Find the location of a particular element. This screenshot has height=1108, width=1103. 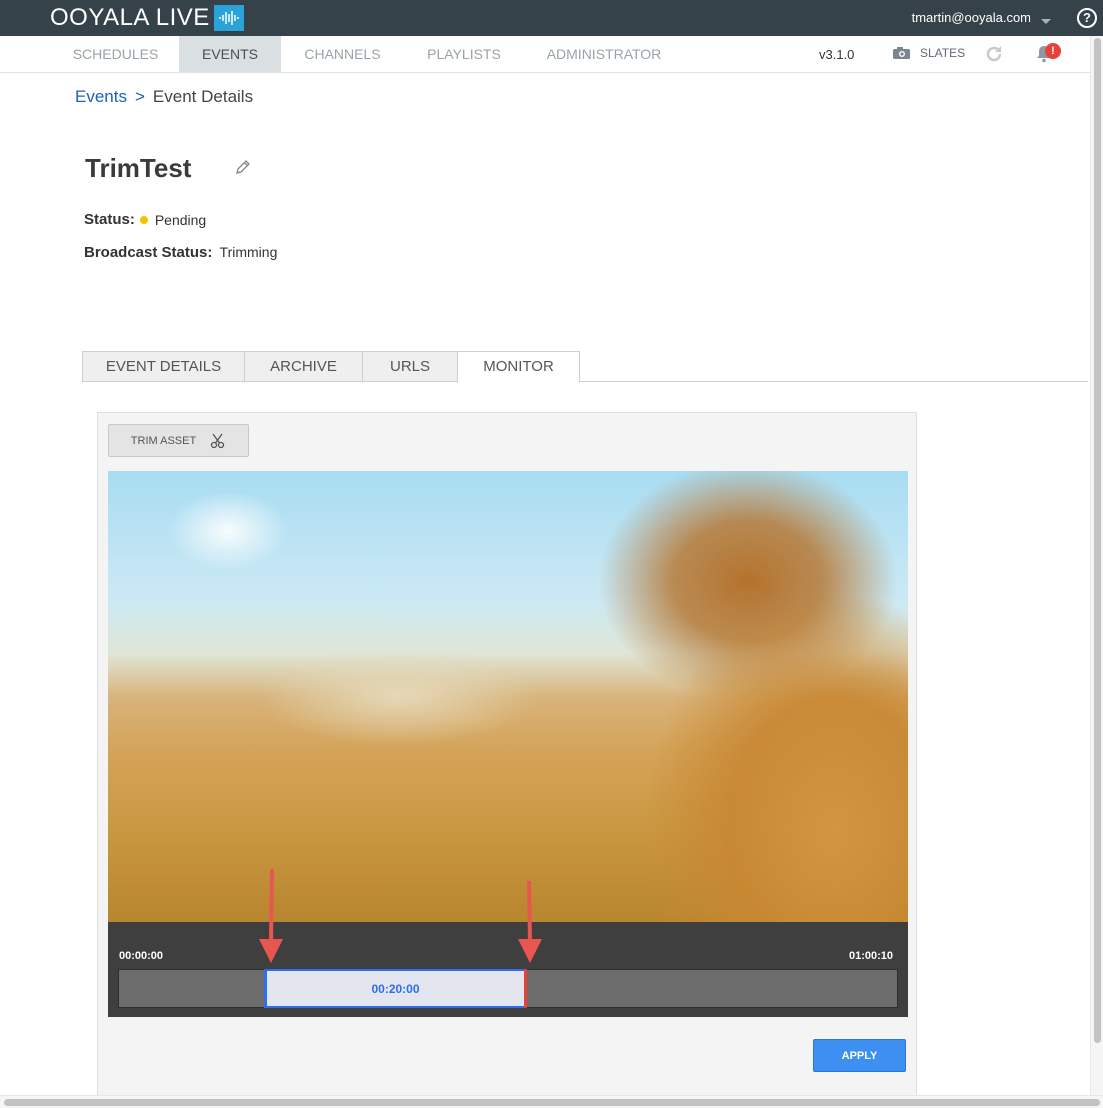

end-arrow-icon is located at coordinates (530, 921).